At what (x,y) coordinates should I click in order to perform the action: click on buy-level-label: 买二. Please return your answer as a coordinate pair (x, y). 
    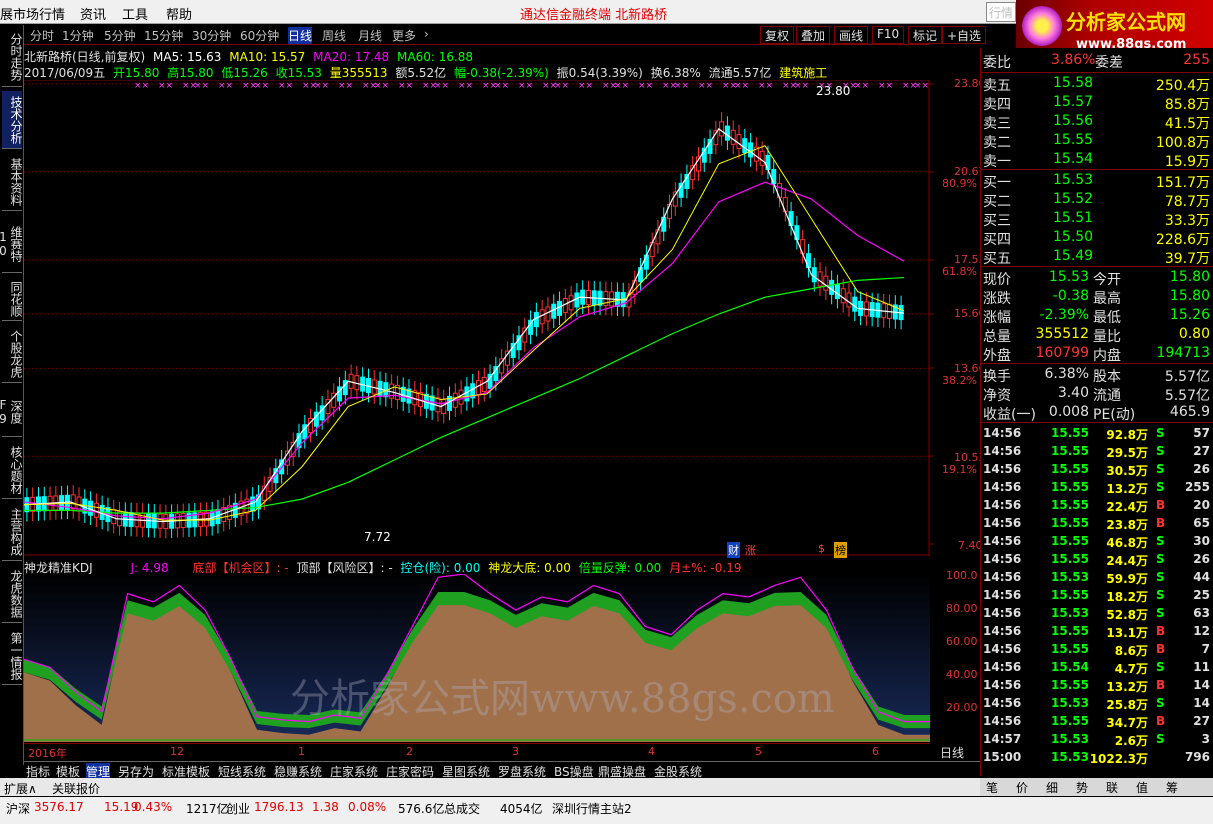
    Looking at the image, I should click on (997, 202).